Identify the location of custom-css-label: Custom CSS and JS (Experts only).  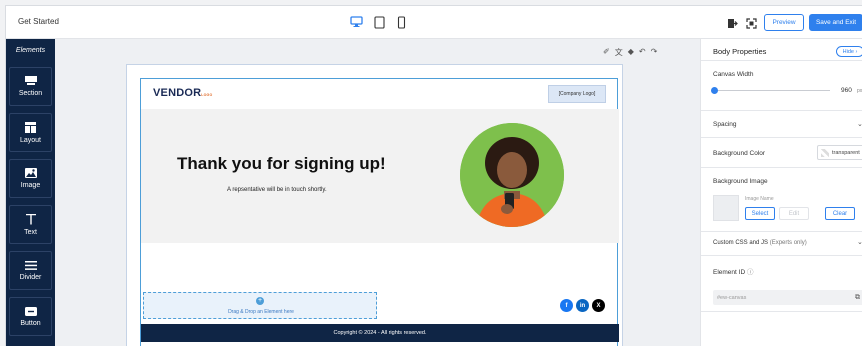
(760, 243).